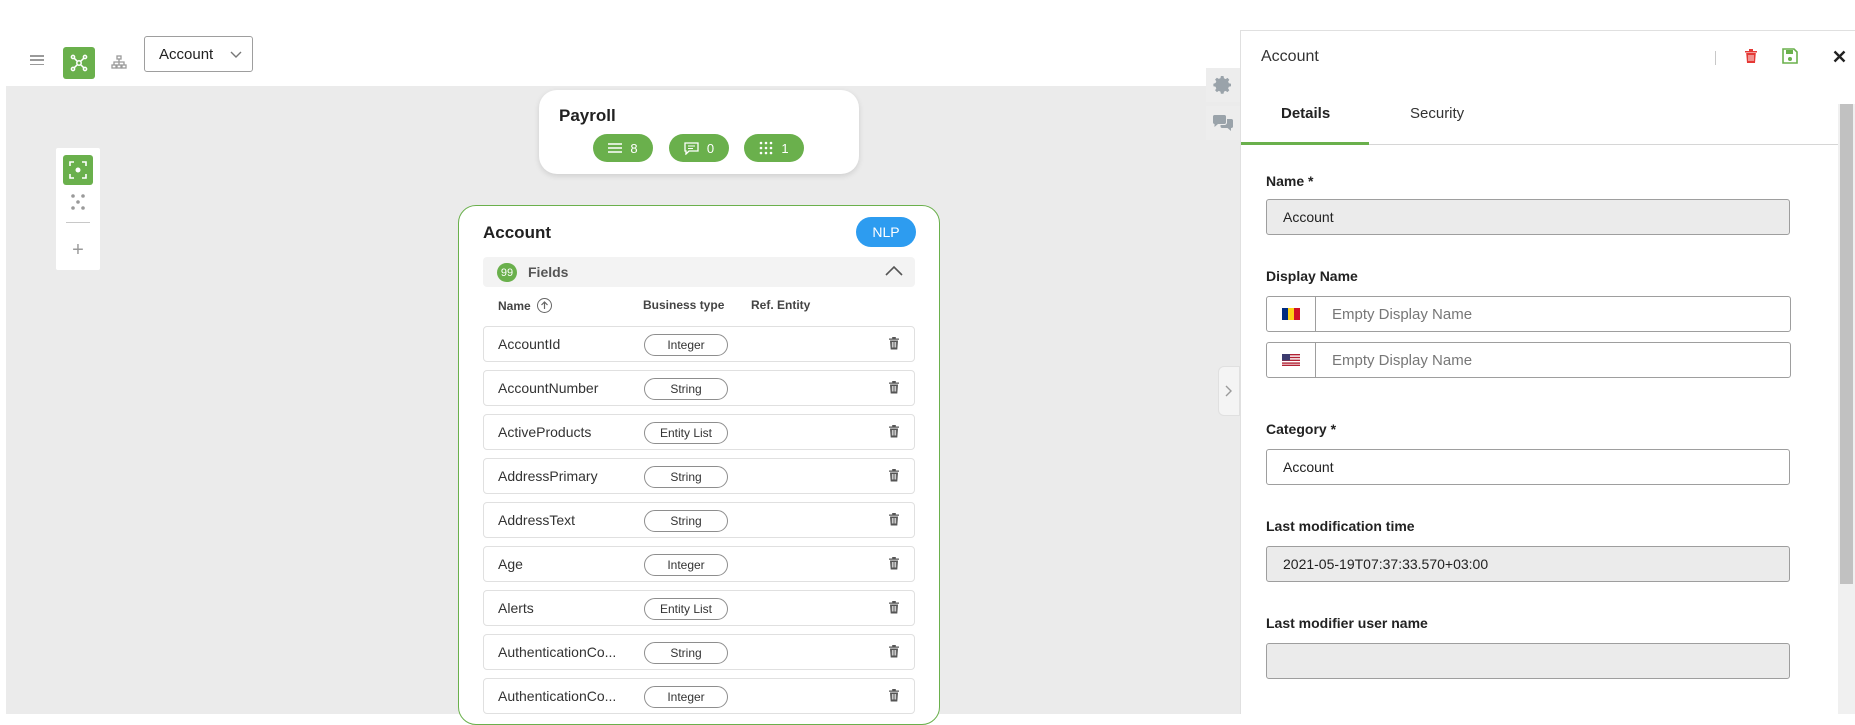 The width and height of the screenshot is (1855, 725). Describe the element at coordinates (691, 148) in the screenshot. I see `comment-icon` at that location.